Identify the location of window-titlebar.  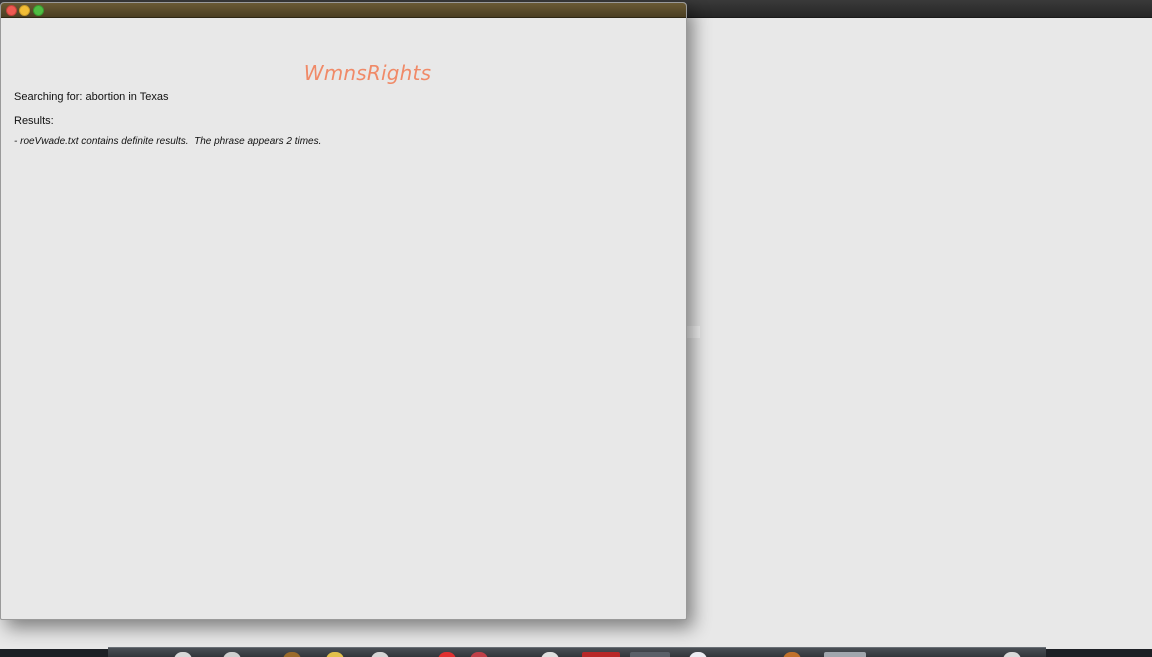
(343, 10).